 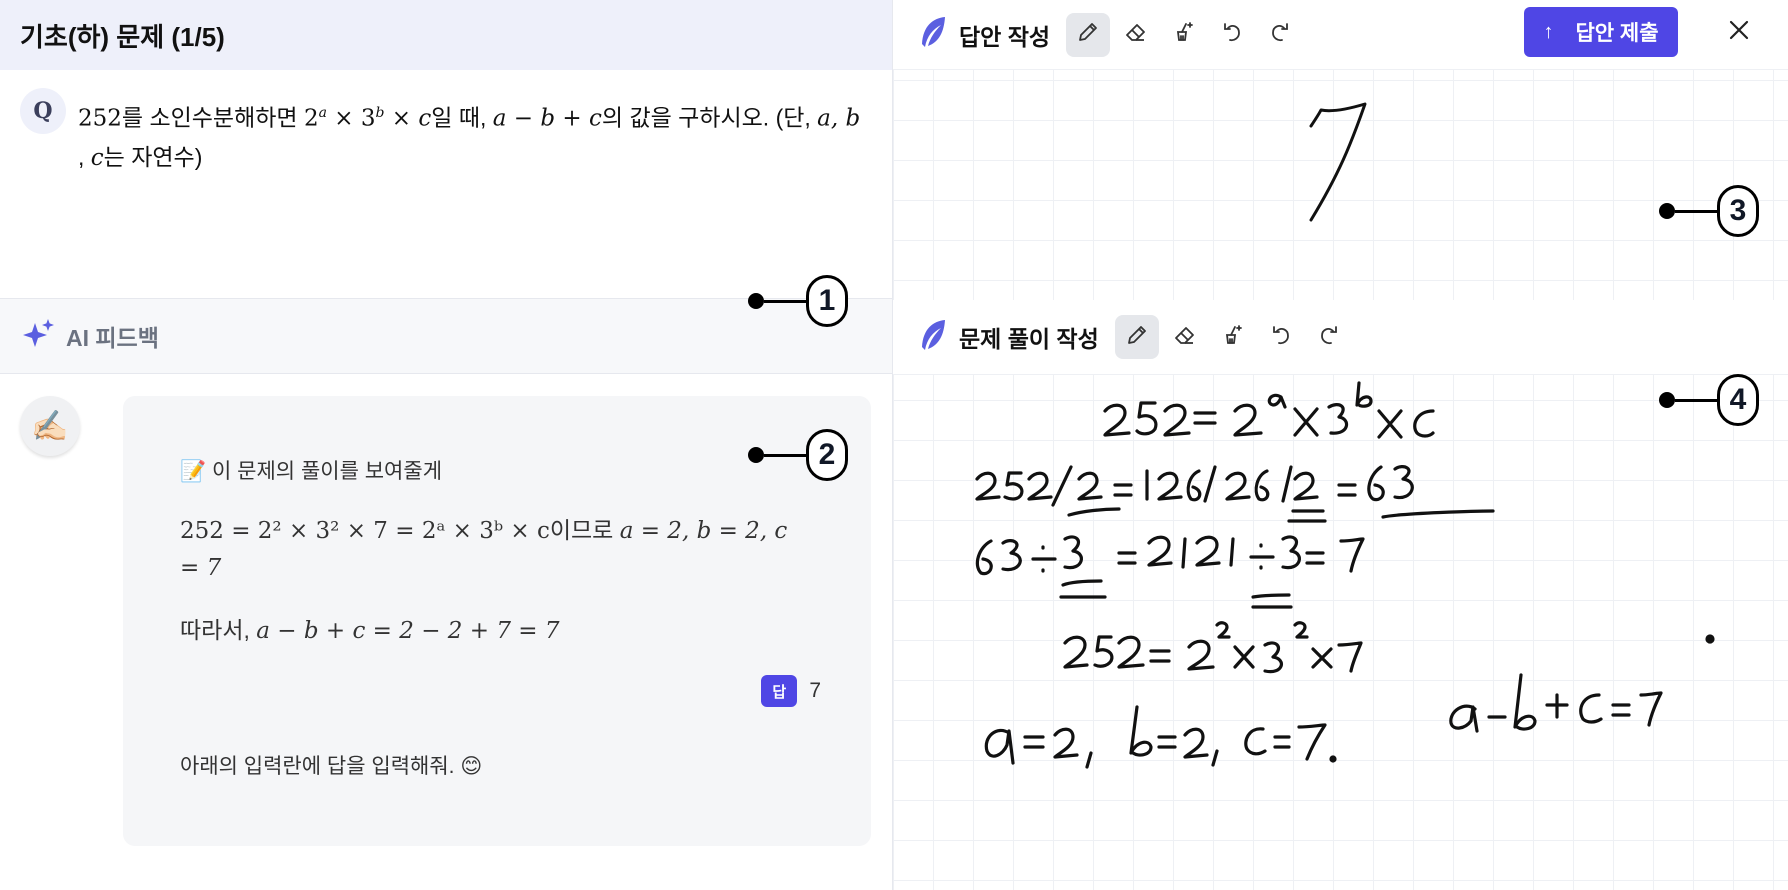 I want to click on callout-number: 4, so click(x=1738, y=400).